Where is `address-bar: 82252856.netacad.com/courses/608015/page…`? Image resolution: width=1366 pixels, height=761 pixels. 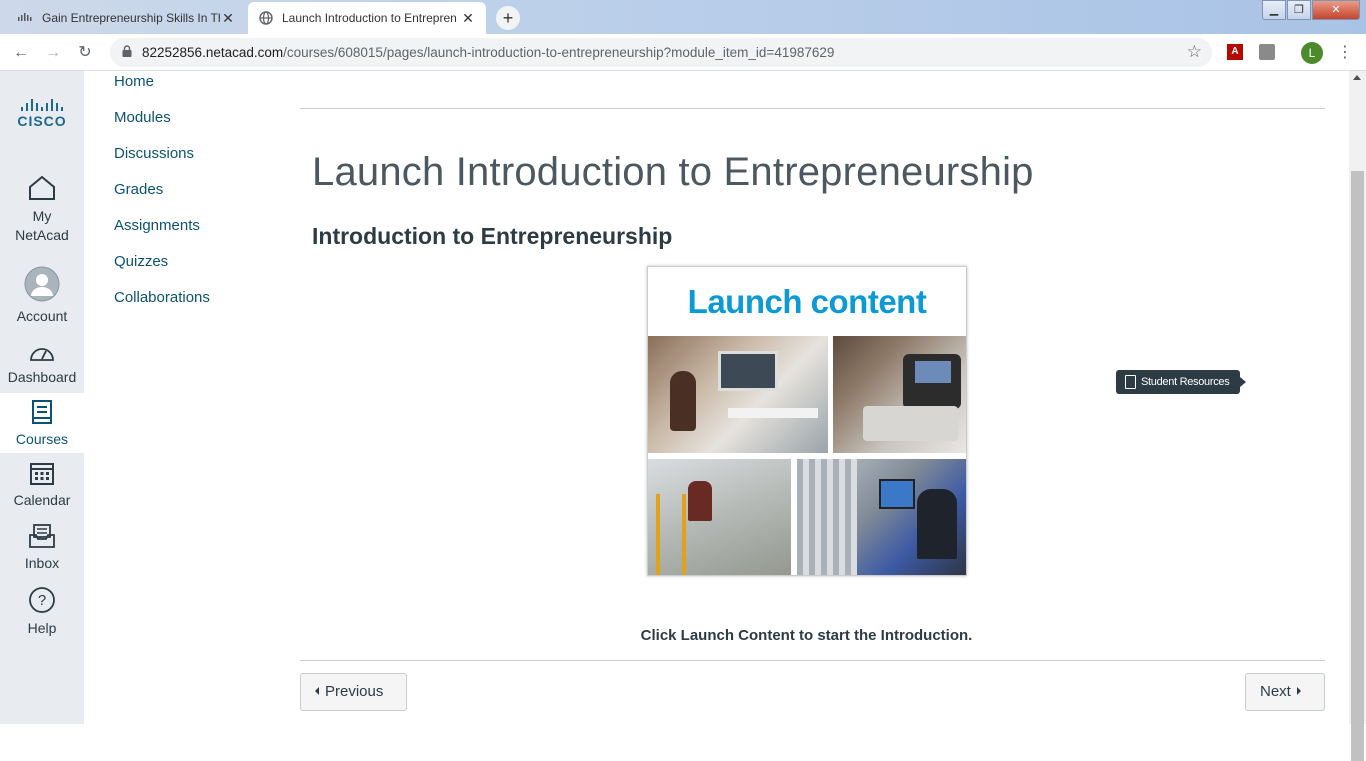
address-bar: 82252856.netacad.com/courses/608015/page… is located at coordinates (661, 52).